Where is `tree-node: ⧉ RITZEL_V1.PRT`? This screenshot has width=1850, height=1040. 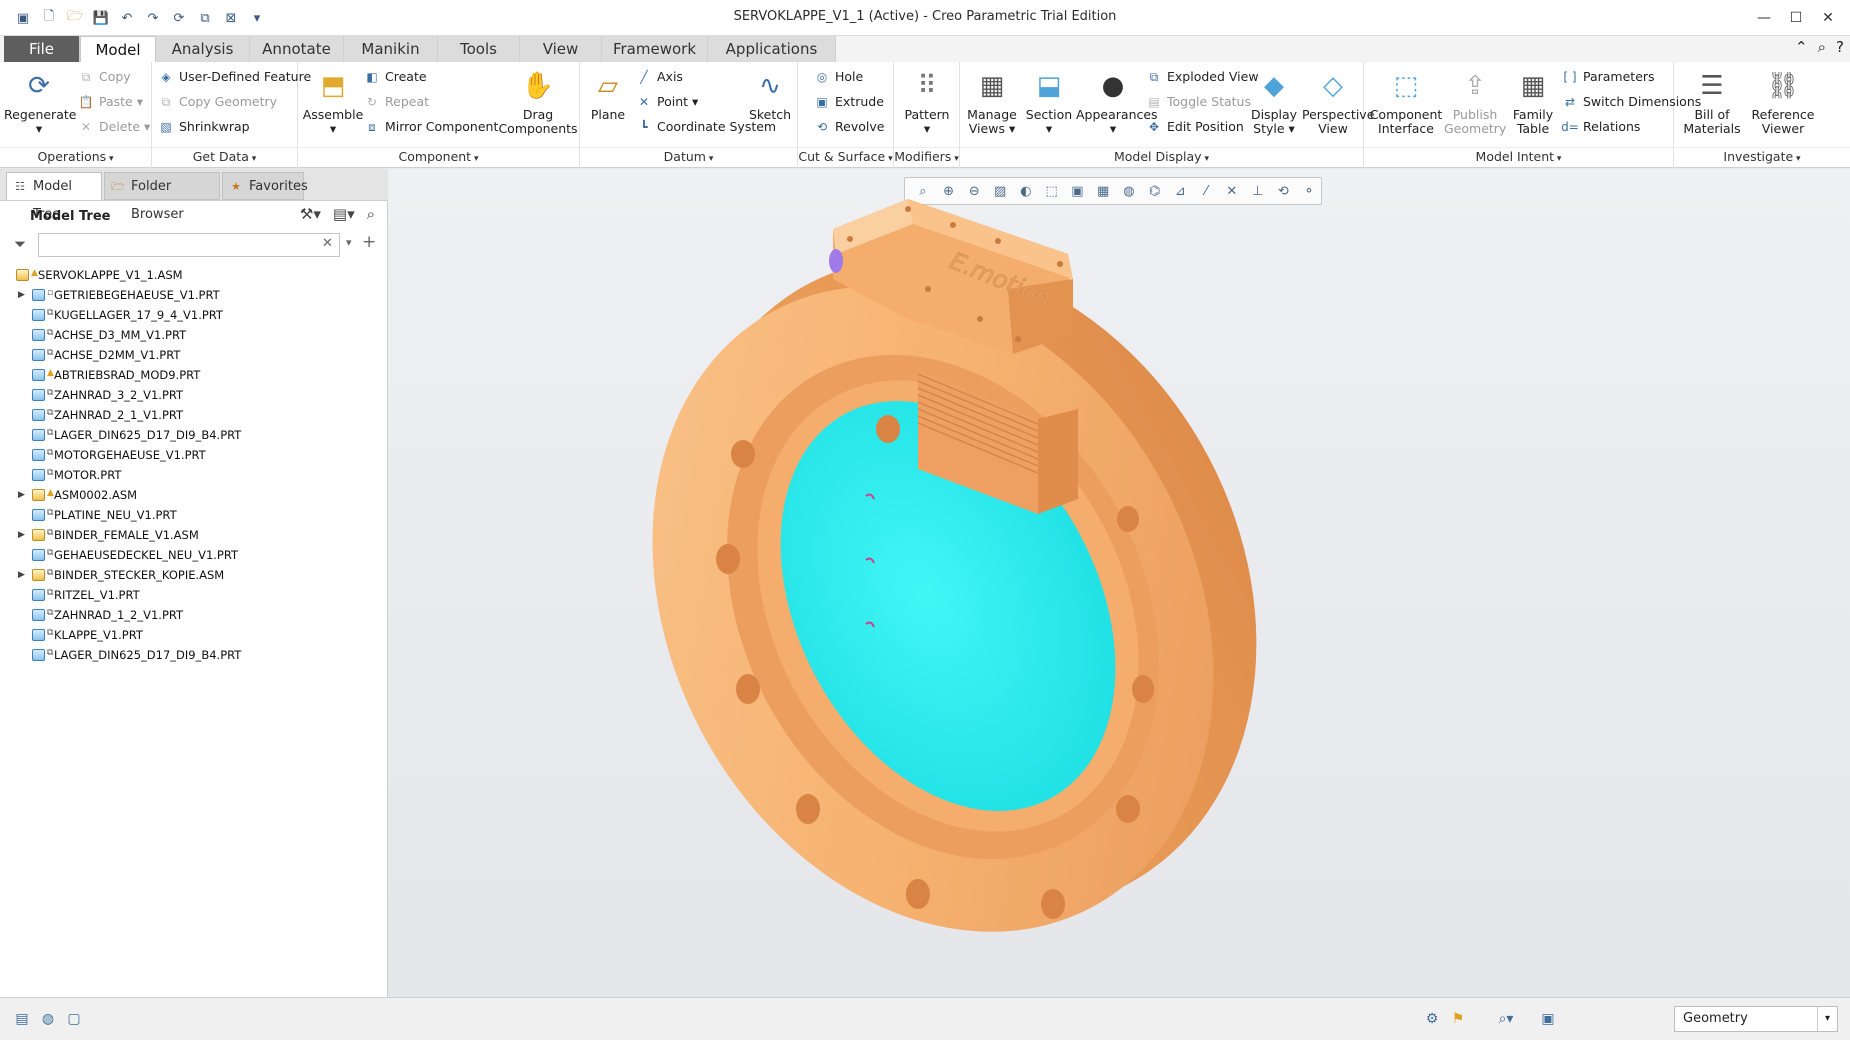
tree-node: ⧉ RITZEL_V1.PRT is located at coordinates (199, 595).